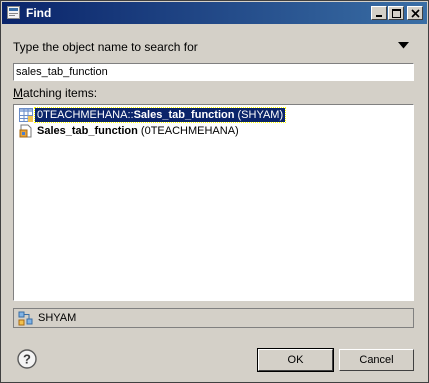 The width and height of the screenshot is (429, 383). Describe the element at coordinates (214, 13) in the screenshot. I see `title-bar: Find` at that location.